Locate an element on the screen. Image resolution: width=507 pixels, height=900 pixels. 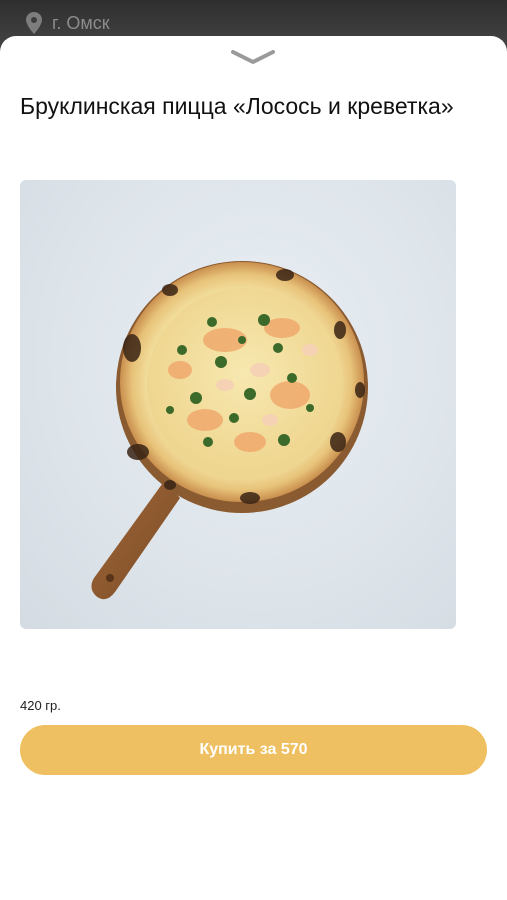
product-title: Бруклинская пицца «Лосось и креветка» is located at coordinates (237, 106).